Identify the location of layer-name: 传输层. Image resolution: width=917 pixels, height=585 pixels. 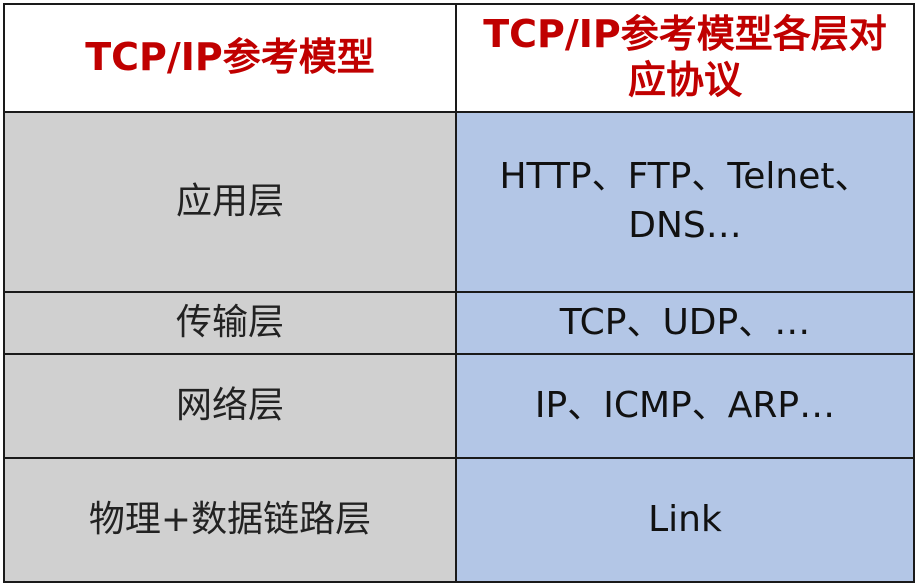
(230, 323).